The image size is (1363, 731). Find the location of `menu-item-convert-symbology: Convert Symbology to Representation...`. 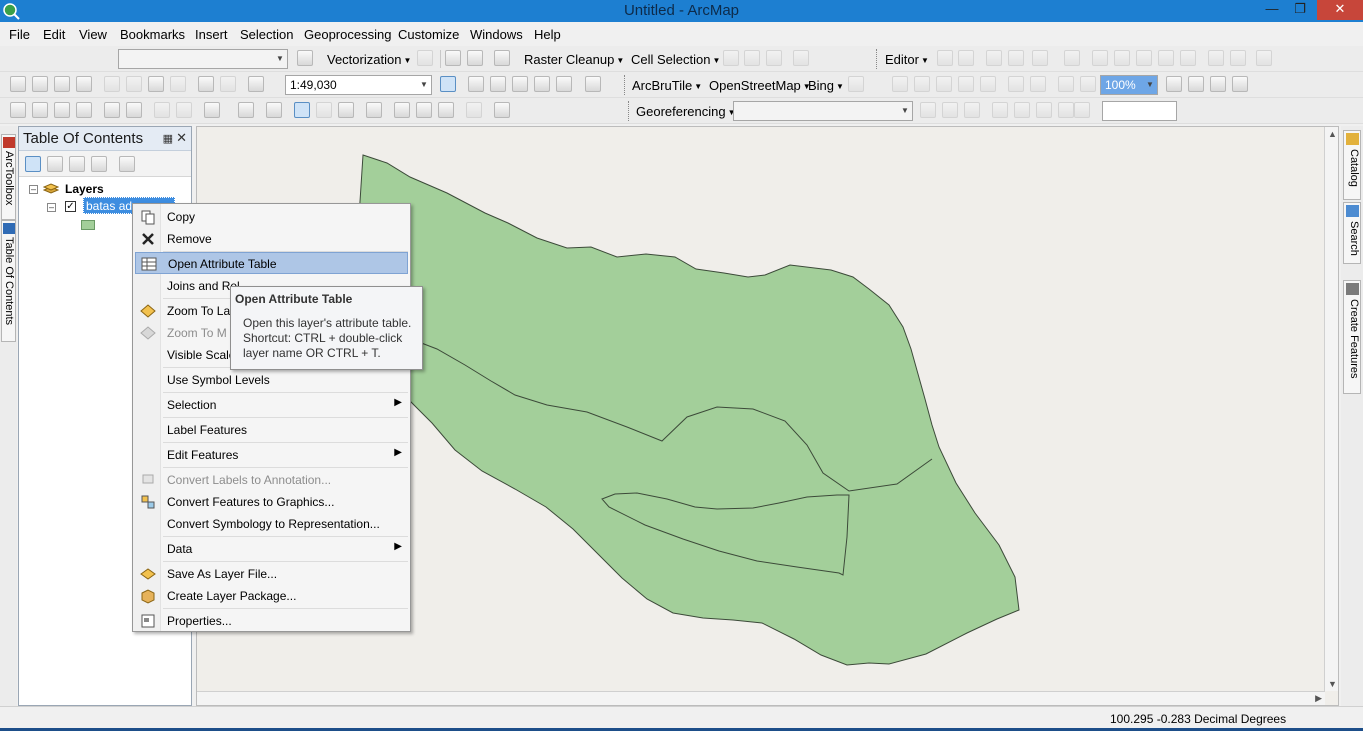

menu-item-convert-symbology: Convert Symbology to Representation... is located at coordinates (271, 524).